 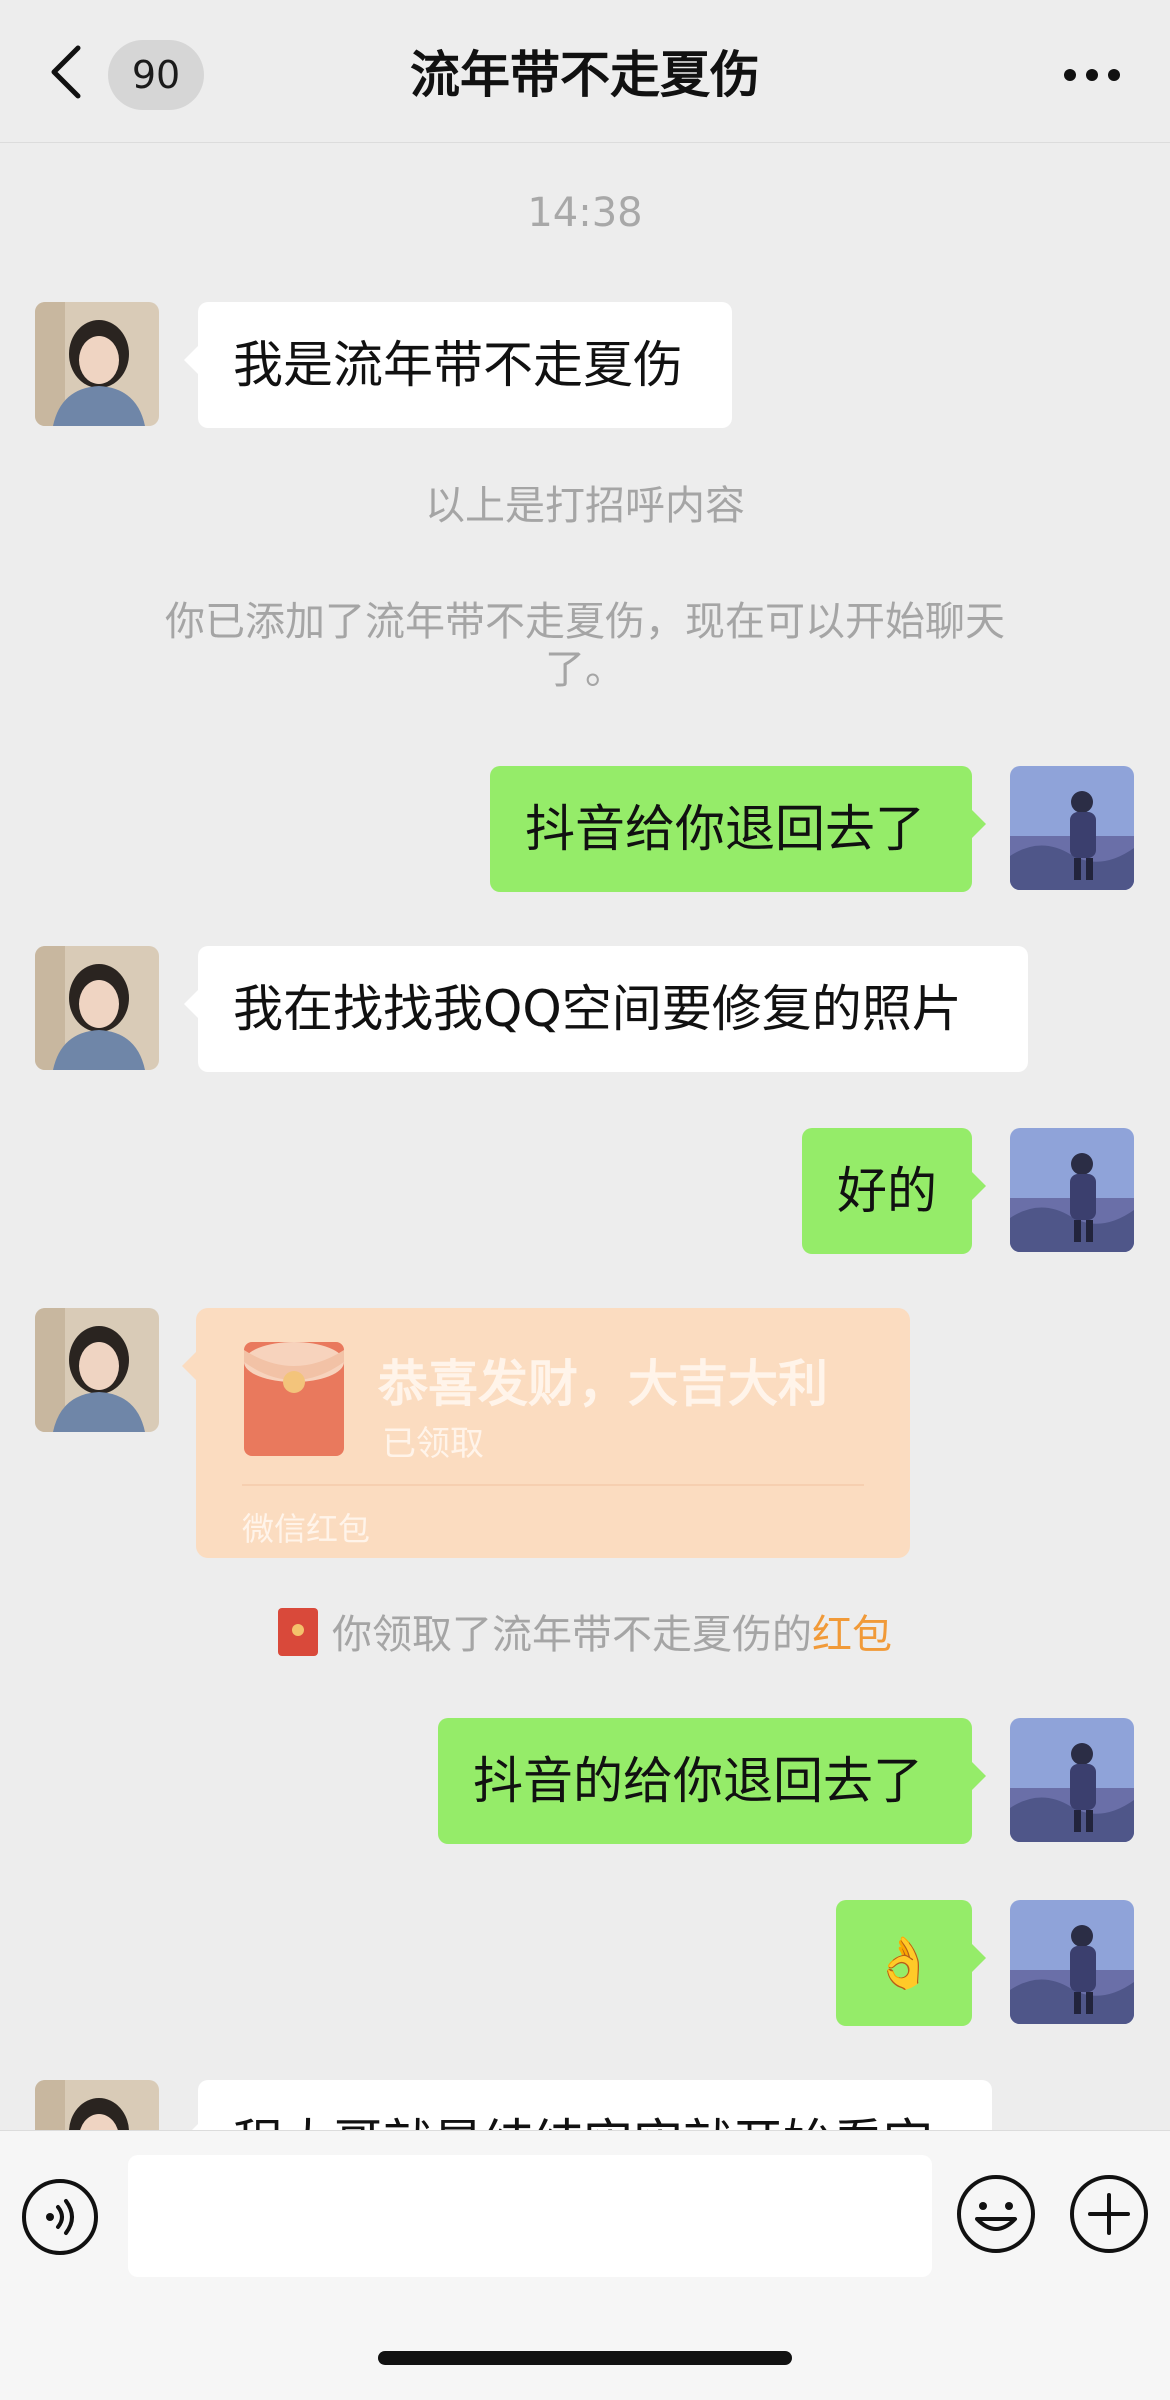 I want to click on received-message-bubble: 程大哥就是结结实实就开始看完, so click(x=588, y=2105).